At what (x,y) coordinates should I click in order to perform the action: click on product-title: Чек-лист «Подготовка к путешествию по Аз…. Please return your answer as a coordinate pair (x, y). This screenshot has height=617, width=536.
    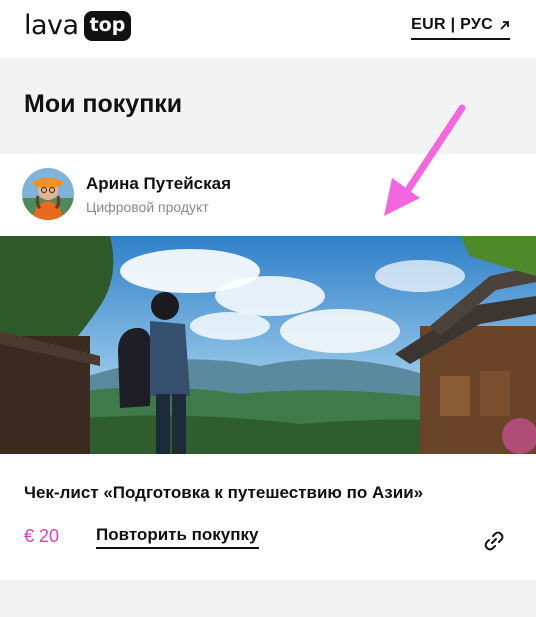
    Looking at the image, I should click on (223, 493).